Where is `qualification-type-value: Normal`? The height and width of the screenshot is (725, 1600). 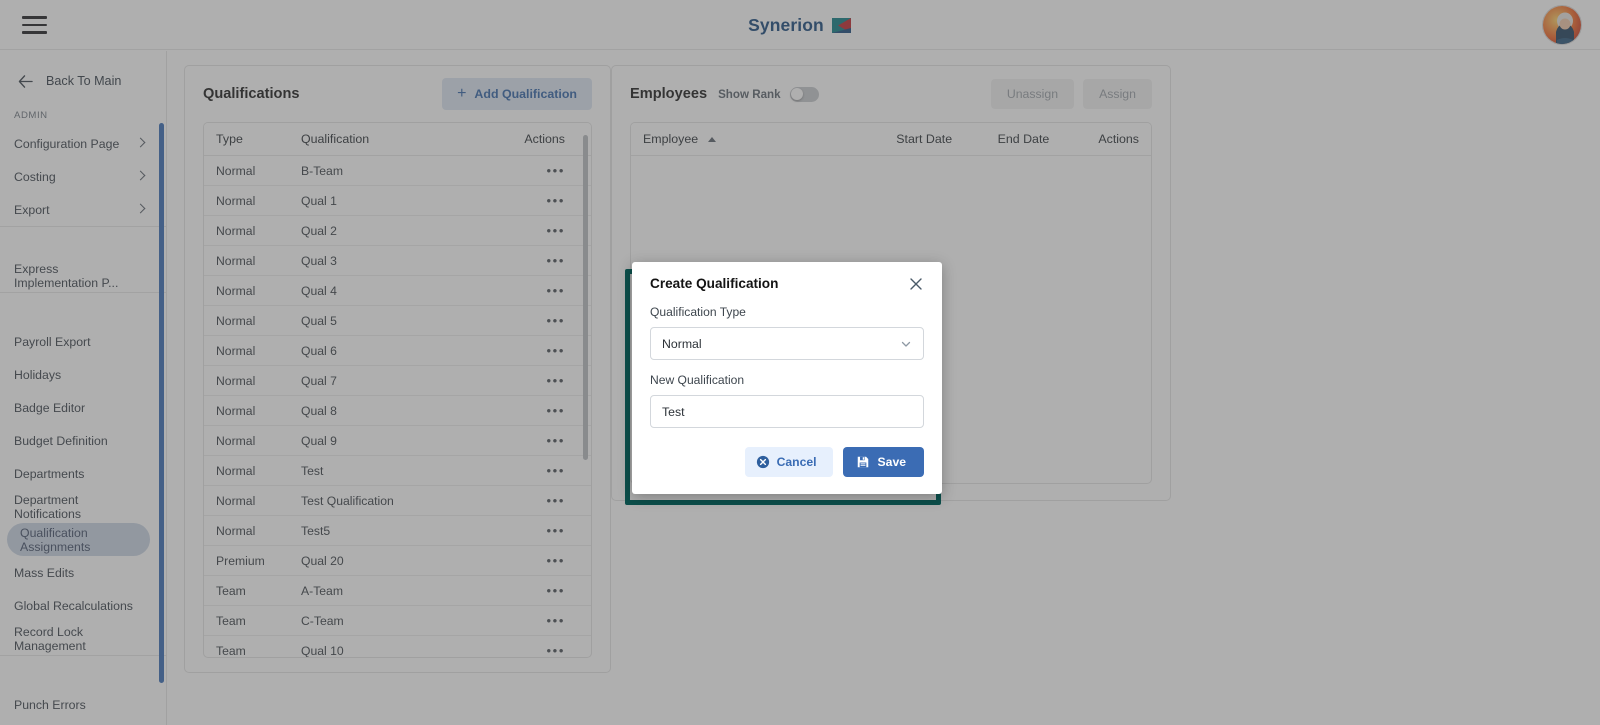 qualification-type-value: Normal is located at coordinates (682, 343).